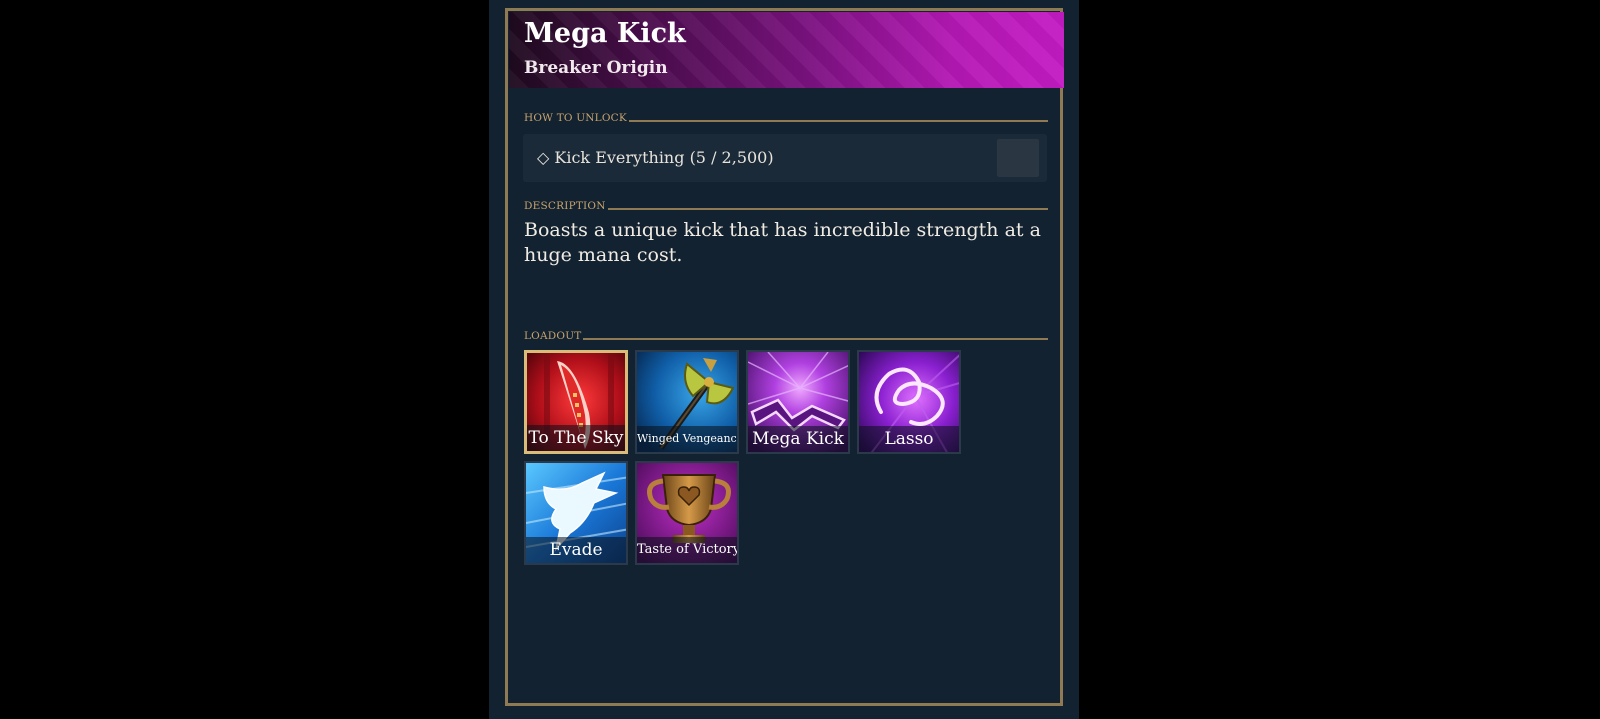 The image size is (1600, 719). What do you see at coordinates (909, 439) in the screenshot?
I see `tile-label: Lasso` at bounding box center [909, 439].